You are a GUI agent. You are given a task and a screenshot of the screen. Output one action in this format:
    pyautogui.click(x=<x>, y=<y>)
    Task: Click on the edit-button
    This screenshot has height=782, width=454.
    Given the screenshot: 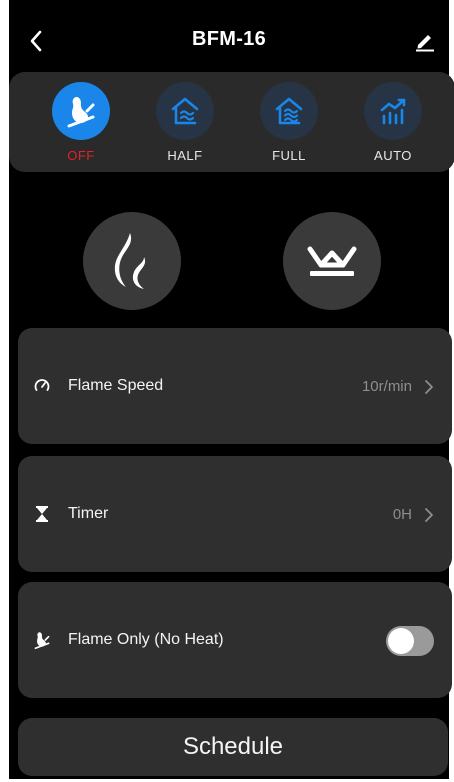 What is the action you would take?
    pyautogui.click(x=425, y=41)
    